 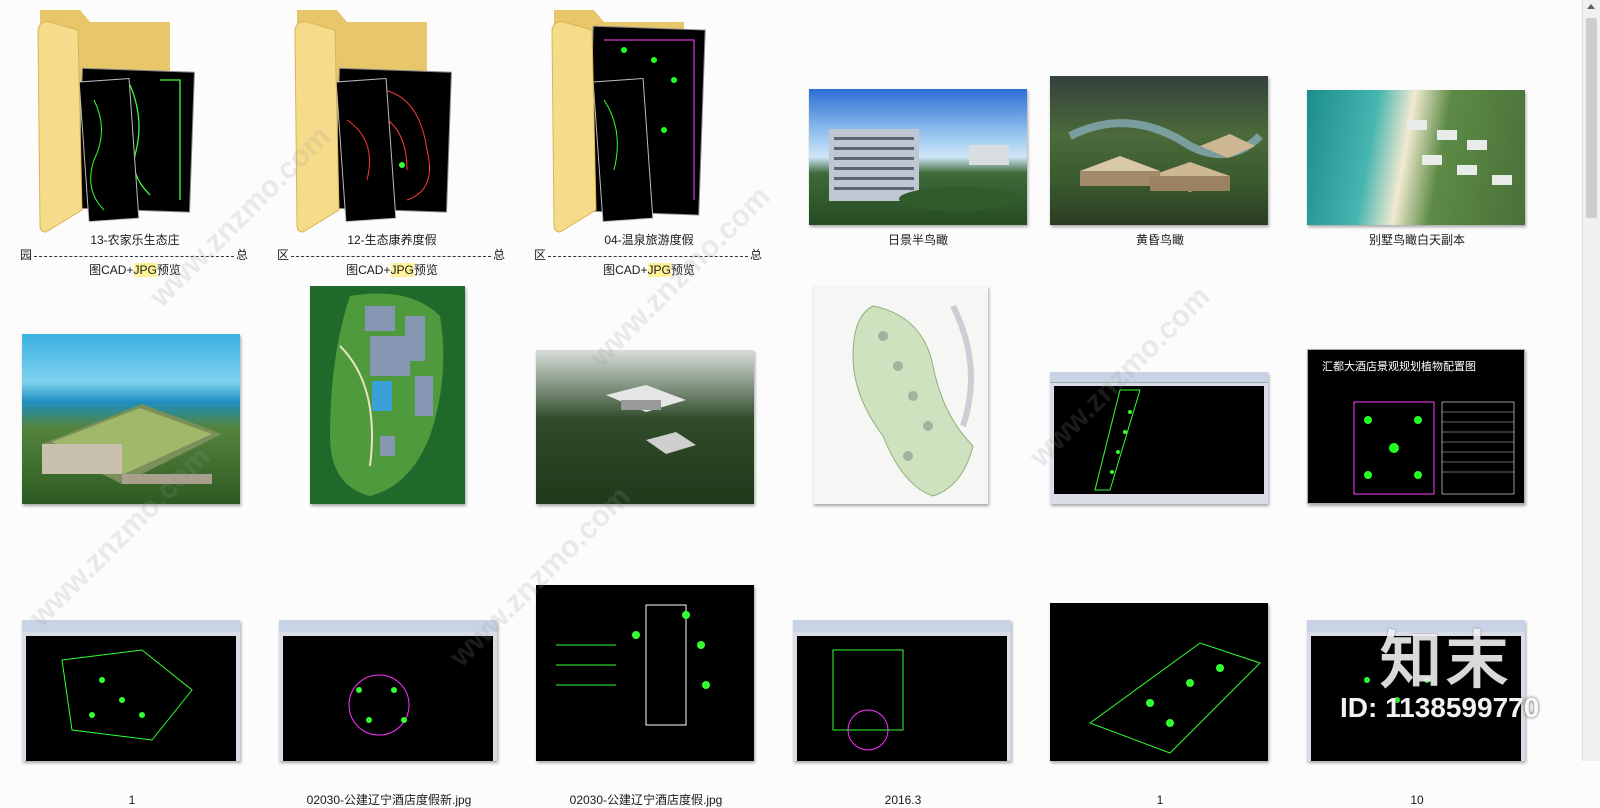 I want to click on image-item: 黄昏鸟瞰, so click(x=1163, y=130).